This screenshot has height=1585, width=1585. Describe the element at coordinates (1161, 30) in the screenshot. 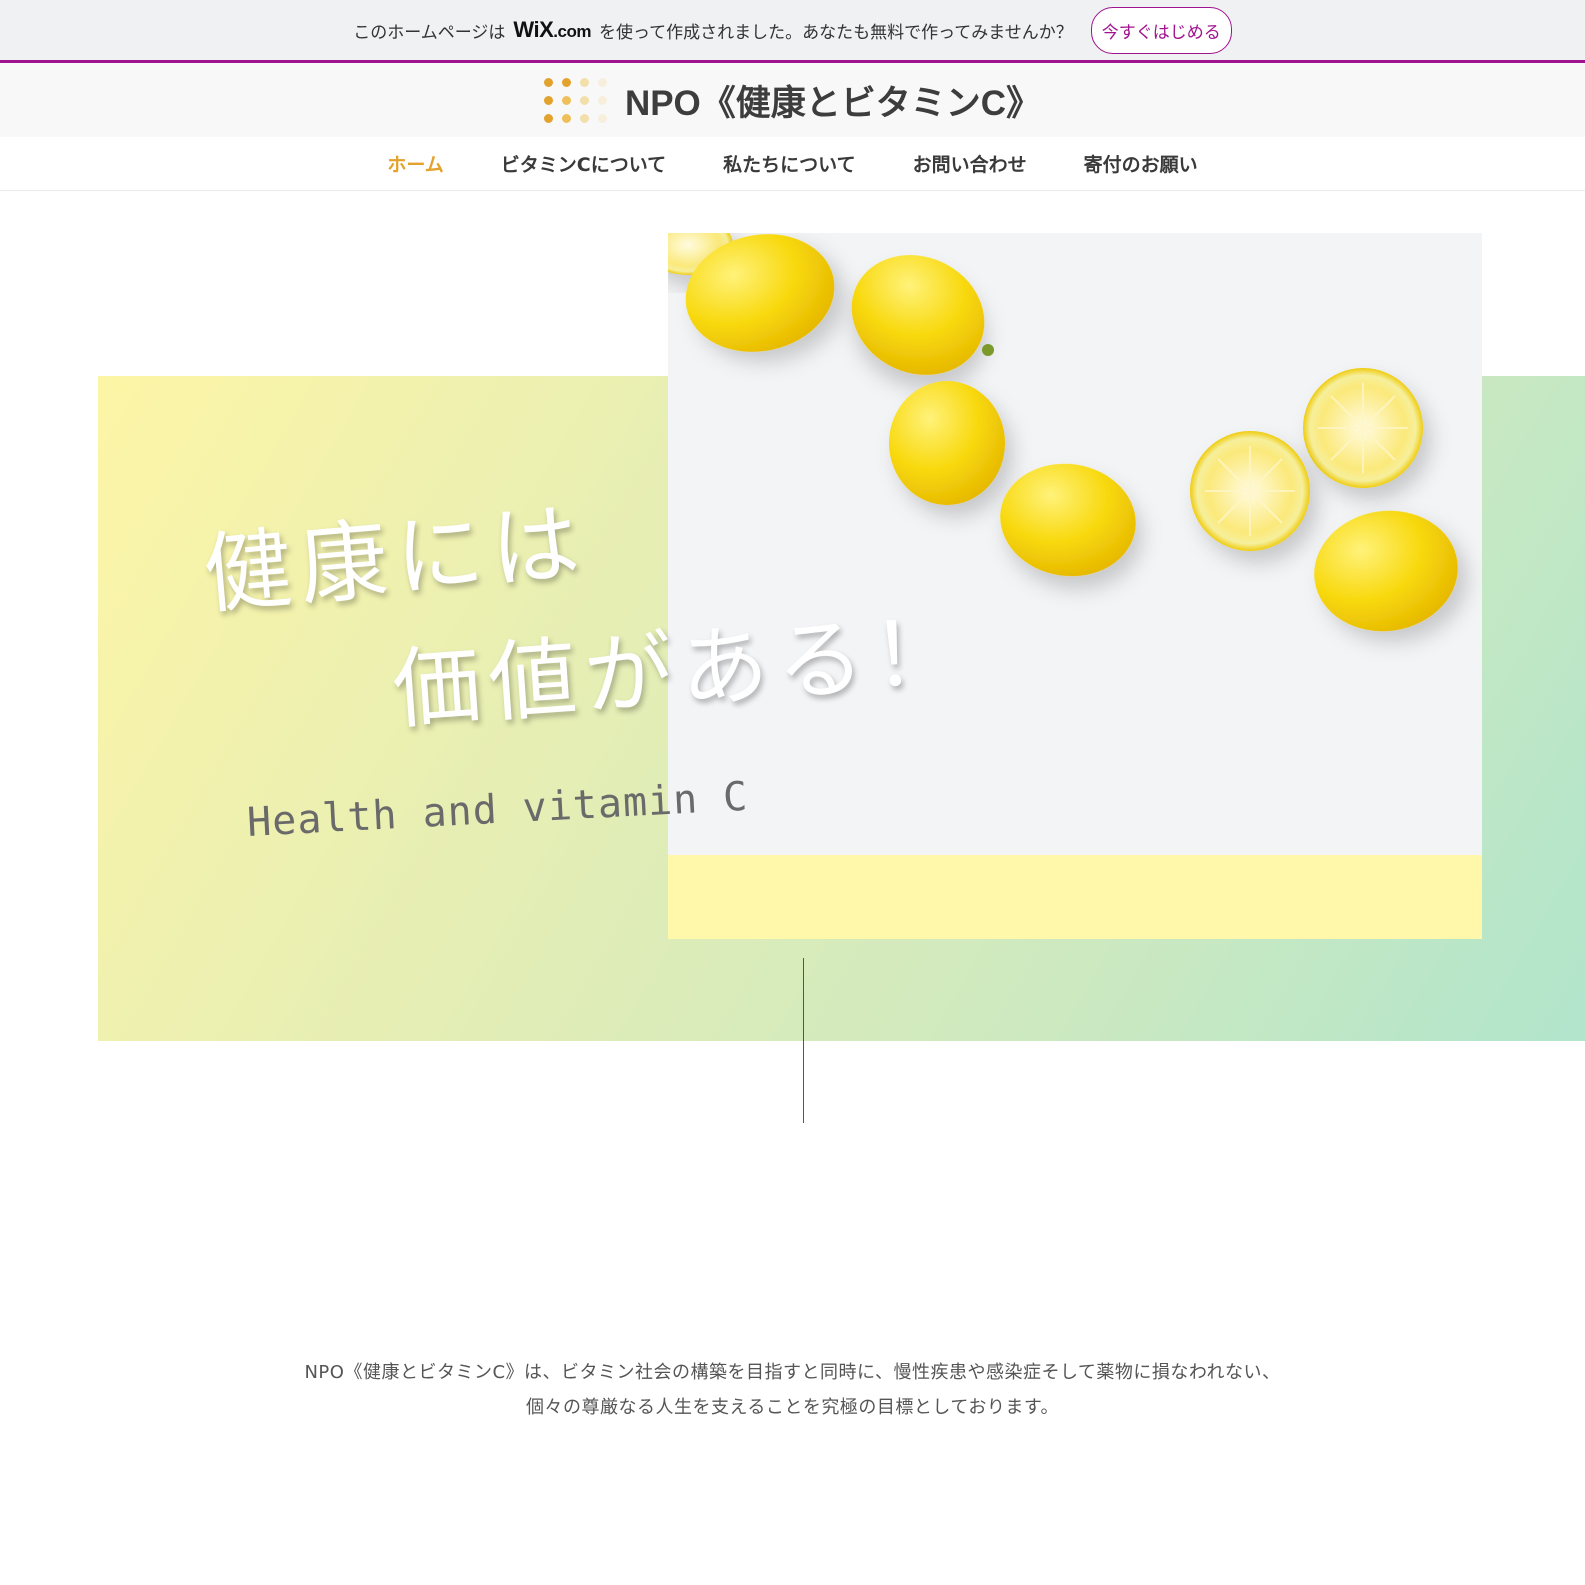

I see `start-now-button: 今すぐはじめる` at that location.